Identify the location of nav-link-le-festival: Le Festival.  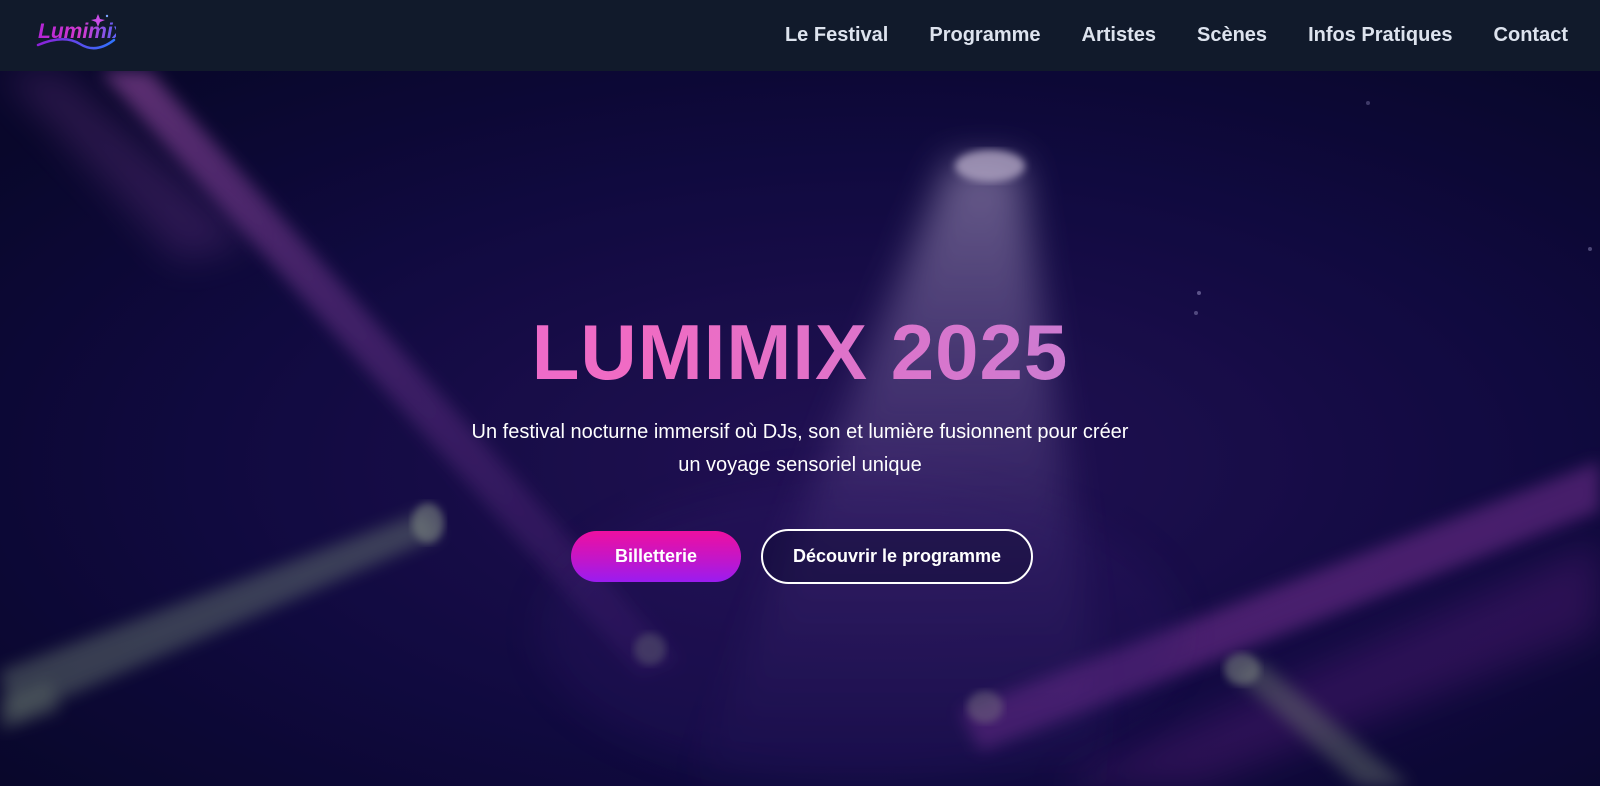
(836, 35).